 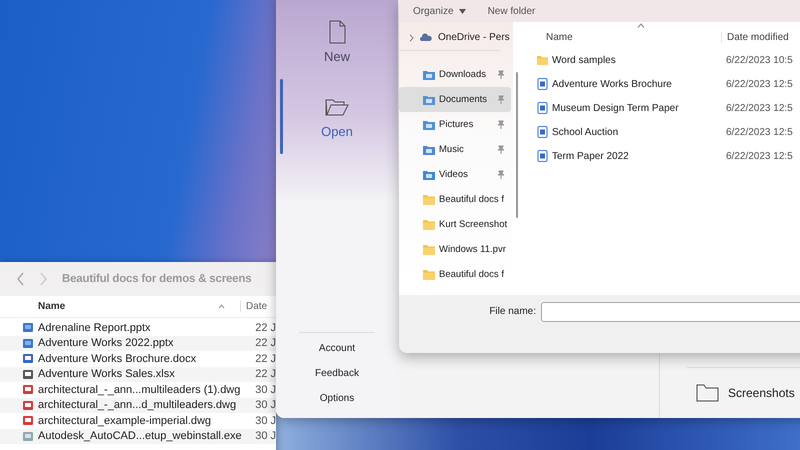 What do you see at coordinates (426, 37) in the screenshot?
I see `cloud-icon` at bounding box center [426, 37].